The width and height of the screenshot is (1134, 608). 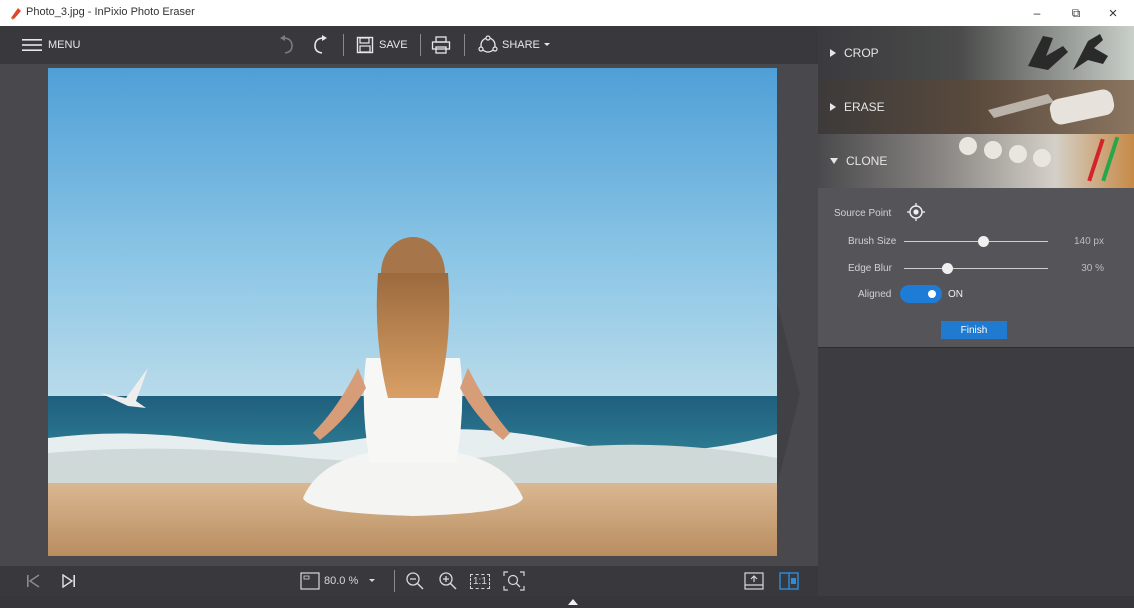 I want to click on zoom-value: 80.0 %, so click(x=341, y=581).